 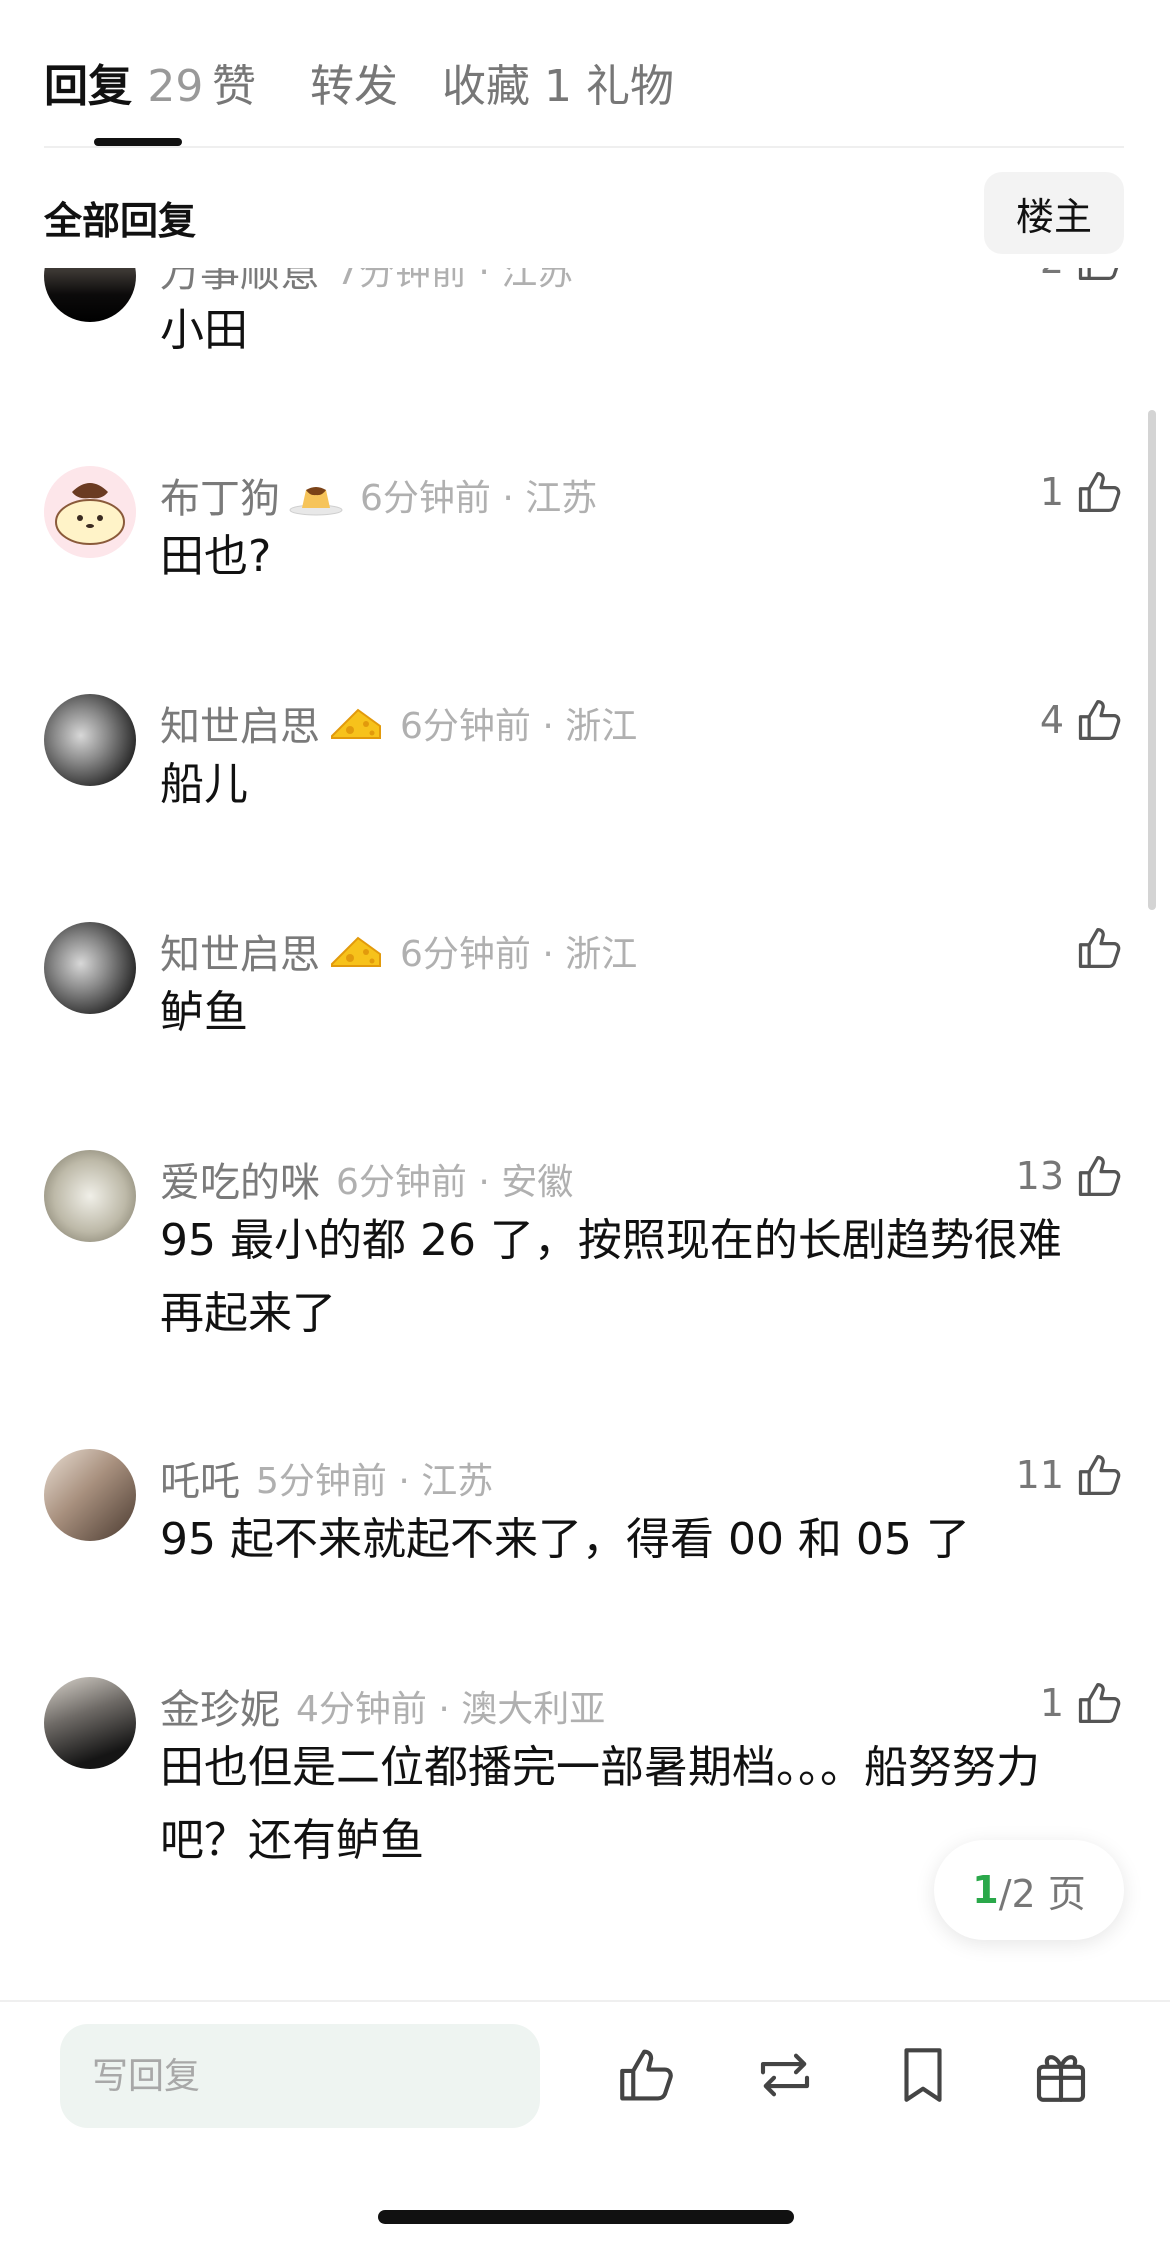 What do you see at coordinates (584, 147) in the screenshot?
I see `divider` at bounding box center [584, 147].